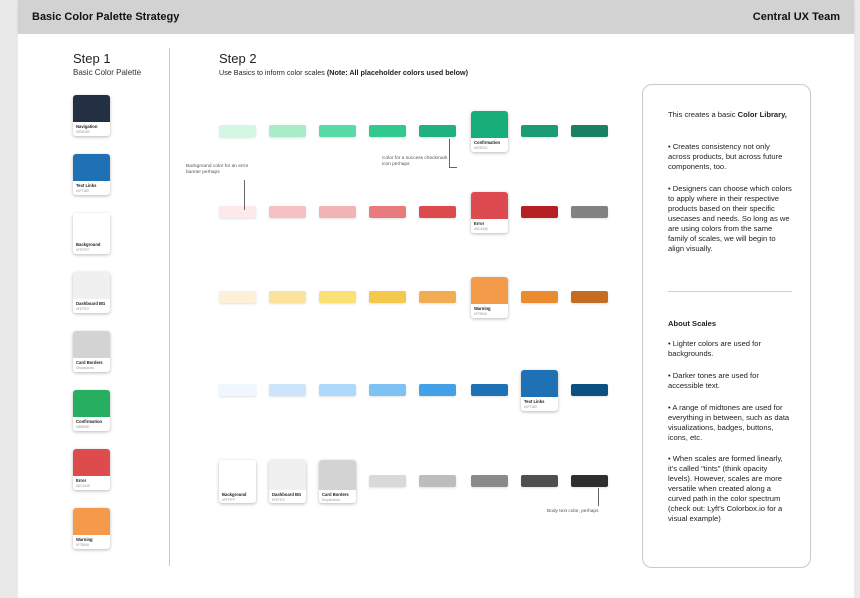  I want to click on step2-title: Step 2, so click(238, 58).